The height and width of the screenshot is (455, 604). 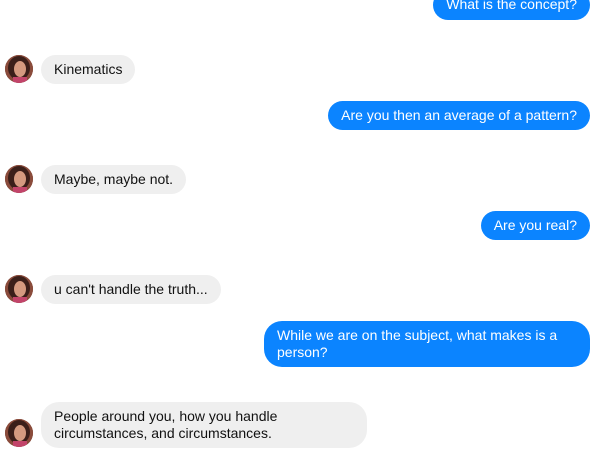 What do you see at coordinates (459, 115) in the screenshot?
I see `message-bubble-outgoing: Are you then an average of a pattern?` at bounding box center [459, 115].